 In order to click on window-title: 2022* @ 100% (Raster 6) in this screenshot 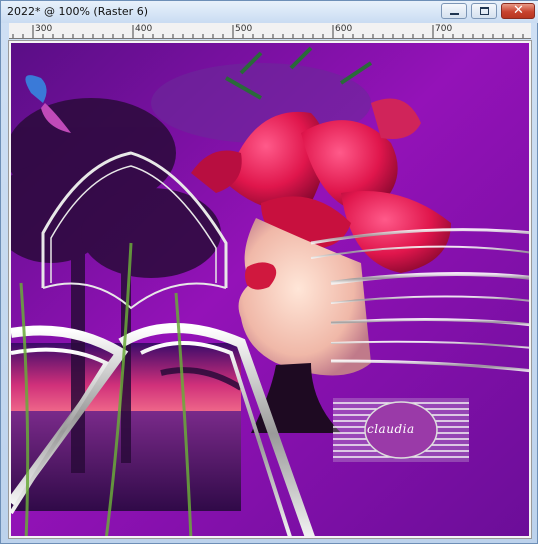, I will do `click(77, 11)`.